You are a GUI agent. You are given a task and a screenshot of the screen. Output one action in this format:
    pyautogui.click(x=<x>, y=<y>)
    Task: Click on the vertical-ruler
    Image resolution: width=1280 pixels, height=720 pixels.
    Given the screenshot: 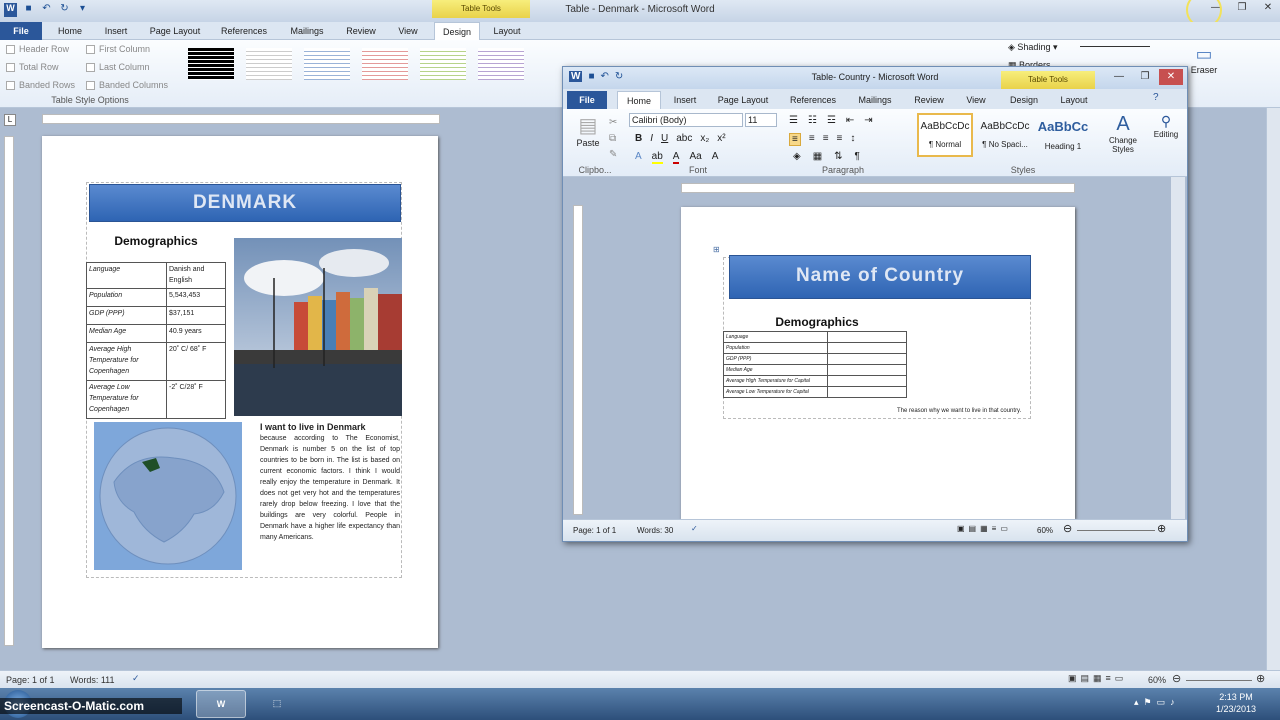 What is the action you would take?
    pyautogui.click(x=9, y=391)
    